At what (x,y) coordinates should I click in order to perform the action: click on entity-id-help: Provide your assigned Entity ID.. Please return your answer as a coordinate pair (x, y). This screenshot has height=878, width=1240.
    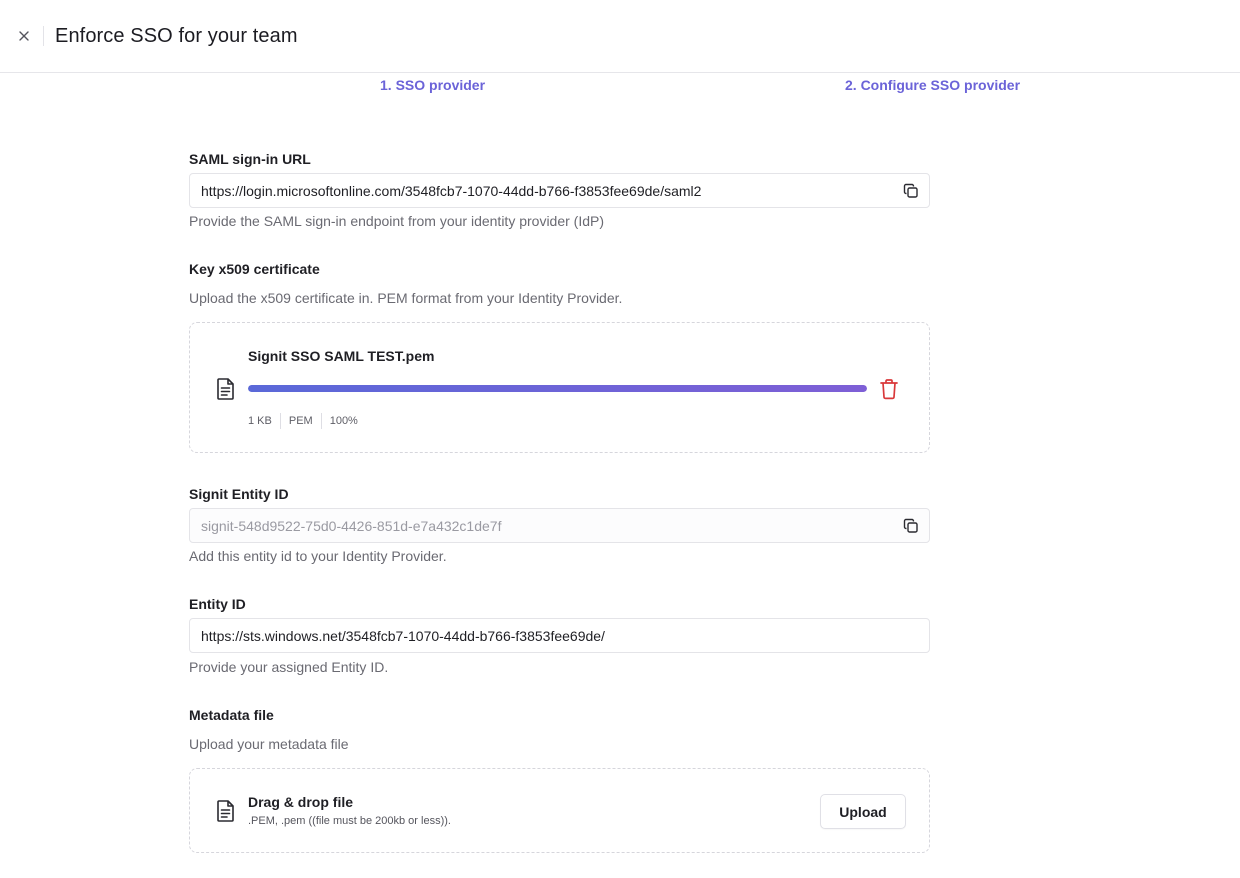
    Looking at the image, I should click on (289, 667).